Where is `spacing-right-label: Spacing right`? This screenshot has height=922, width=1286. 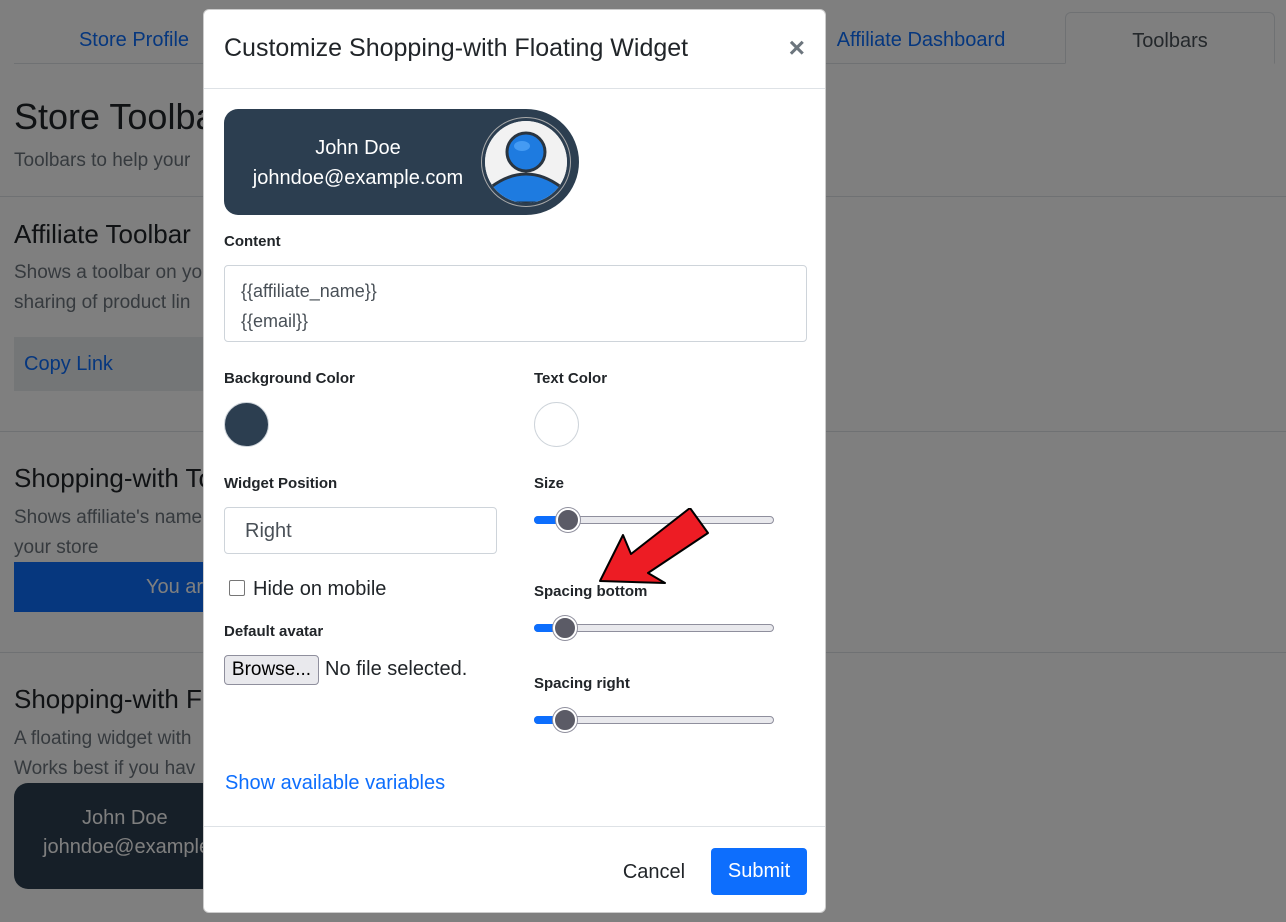 spacing-right-label: Spacing right is located at coordinates (582, 683).